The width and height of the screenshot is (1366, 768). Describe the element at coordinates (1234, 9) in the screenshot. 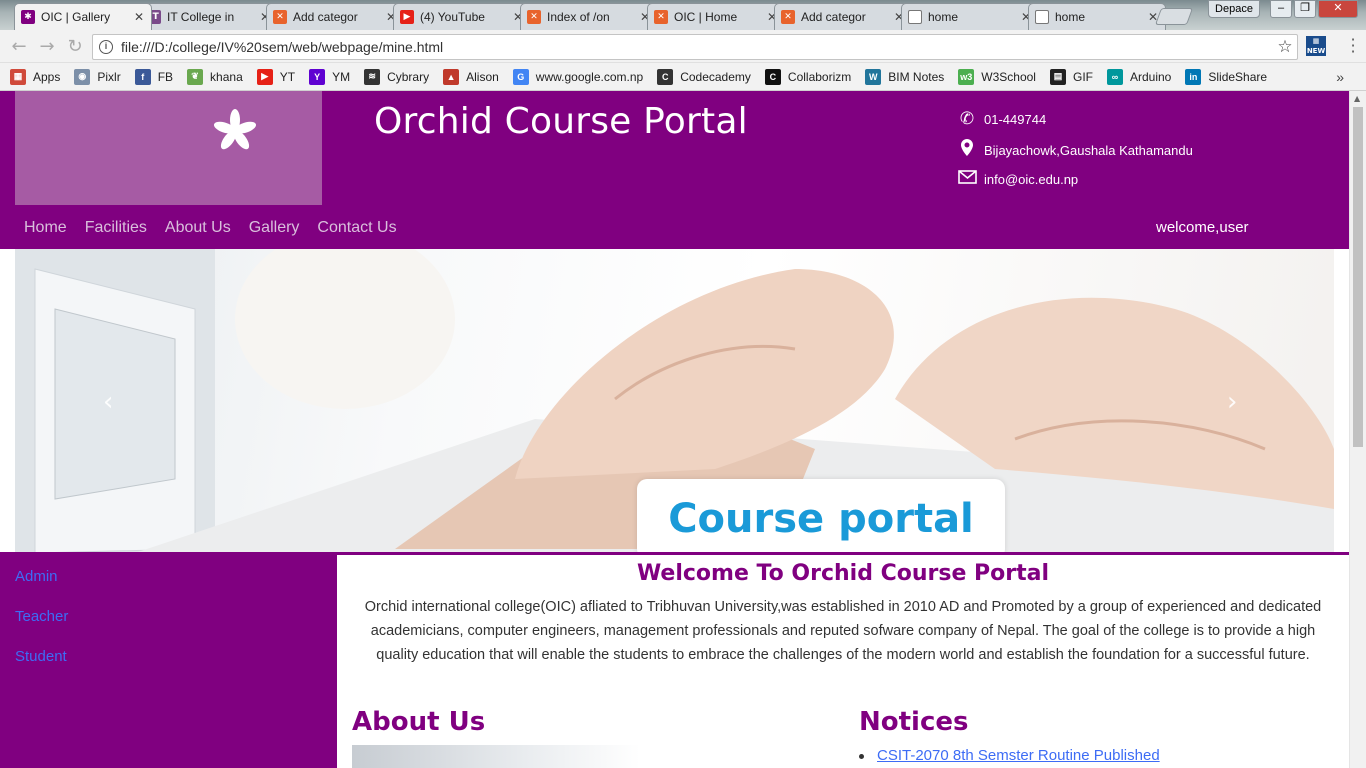

I see `window-user-label: Depace` at that location.